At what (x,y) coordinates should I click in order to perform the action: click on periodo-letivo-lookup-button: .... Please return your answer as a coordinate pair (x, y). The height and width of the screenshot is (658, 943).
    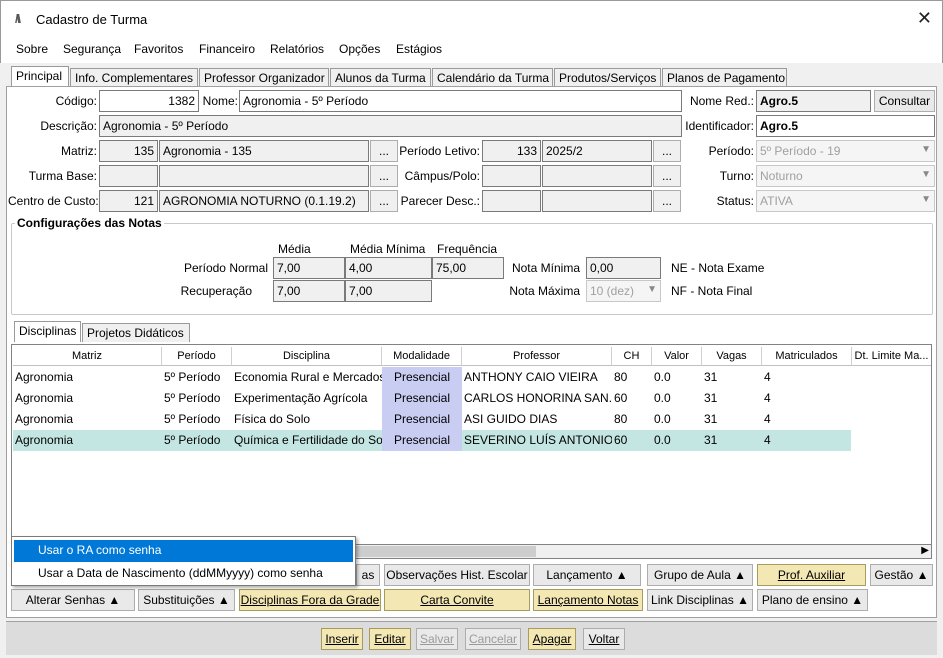
    Looking at the image, I should click on (667, 151).